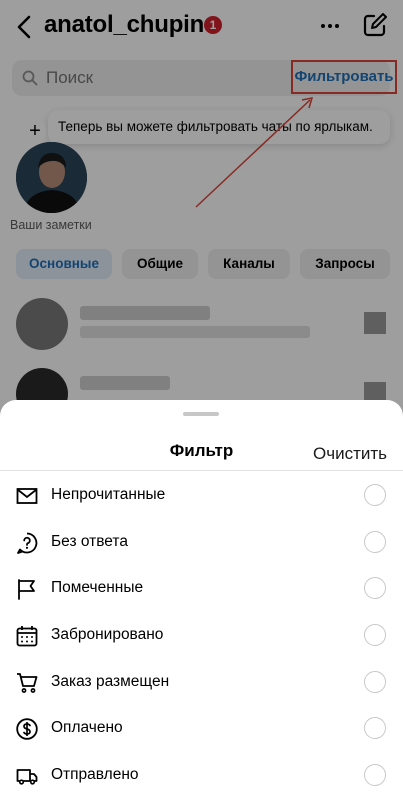 This screenshot has width=403, height=800. What do you see at coordinates (26, 589) in the screenshot?
I see `flag-icon` at bounding box center [26, 589].